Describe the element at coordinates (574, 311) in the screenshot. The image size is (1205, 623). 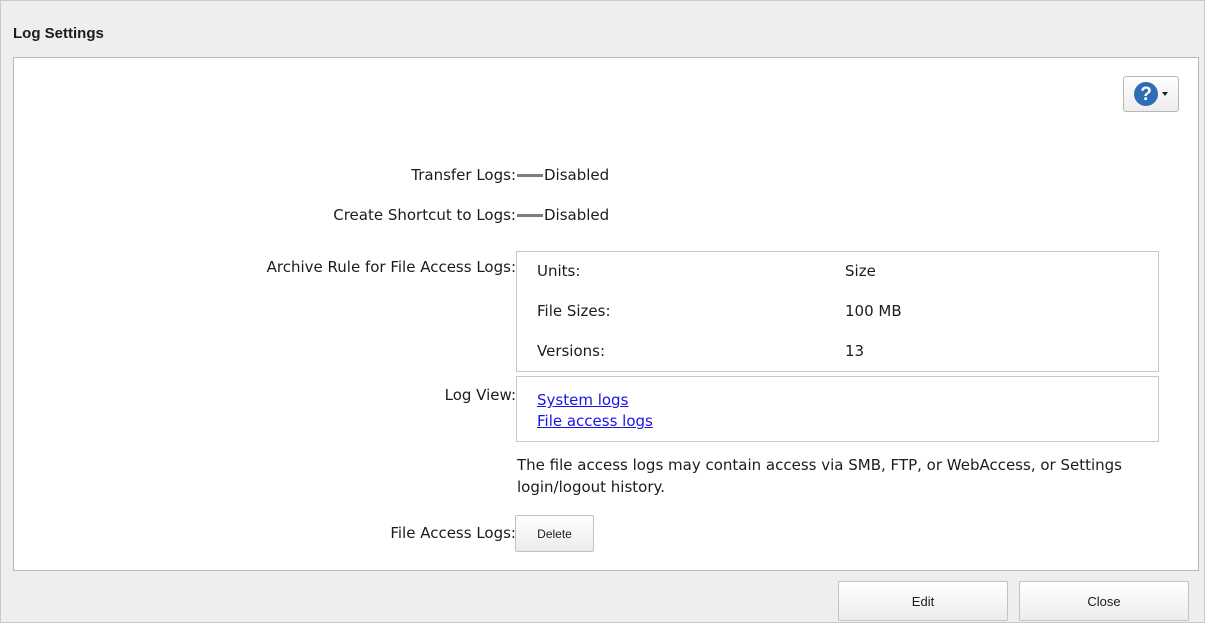
I see `archive-filesize-label: File Sizes:` at that location.